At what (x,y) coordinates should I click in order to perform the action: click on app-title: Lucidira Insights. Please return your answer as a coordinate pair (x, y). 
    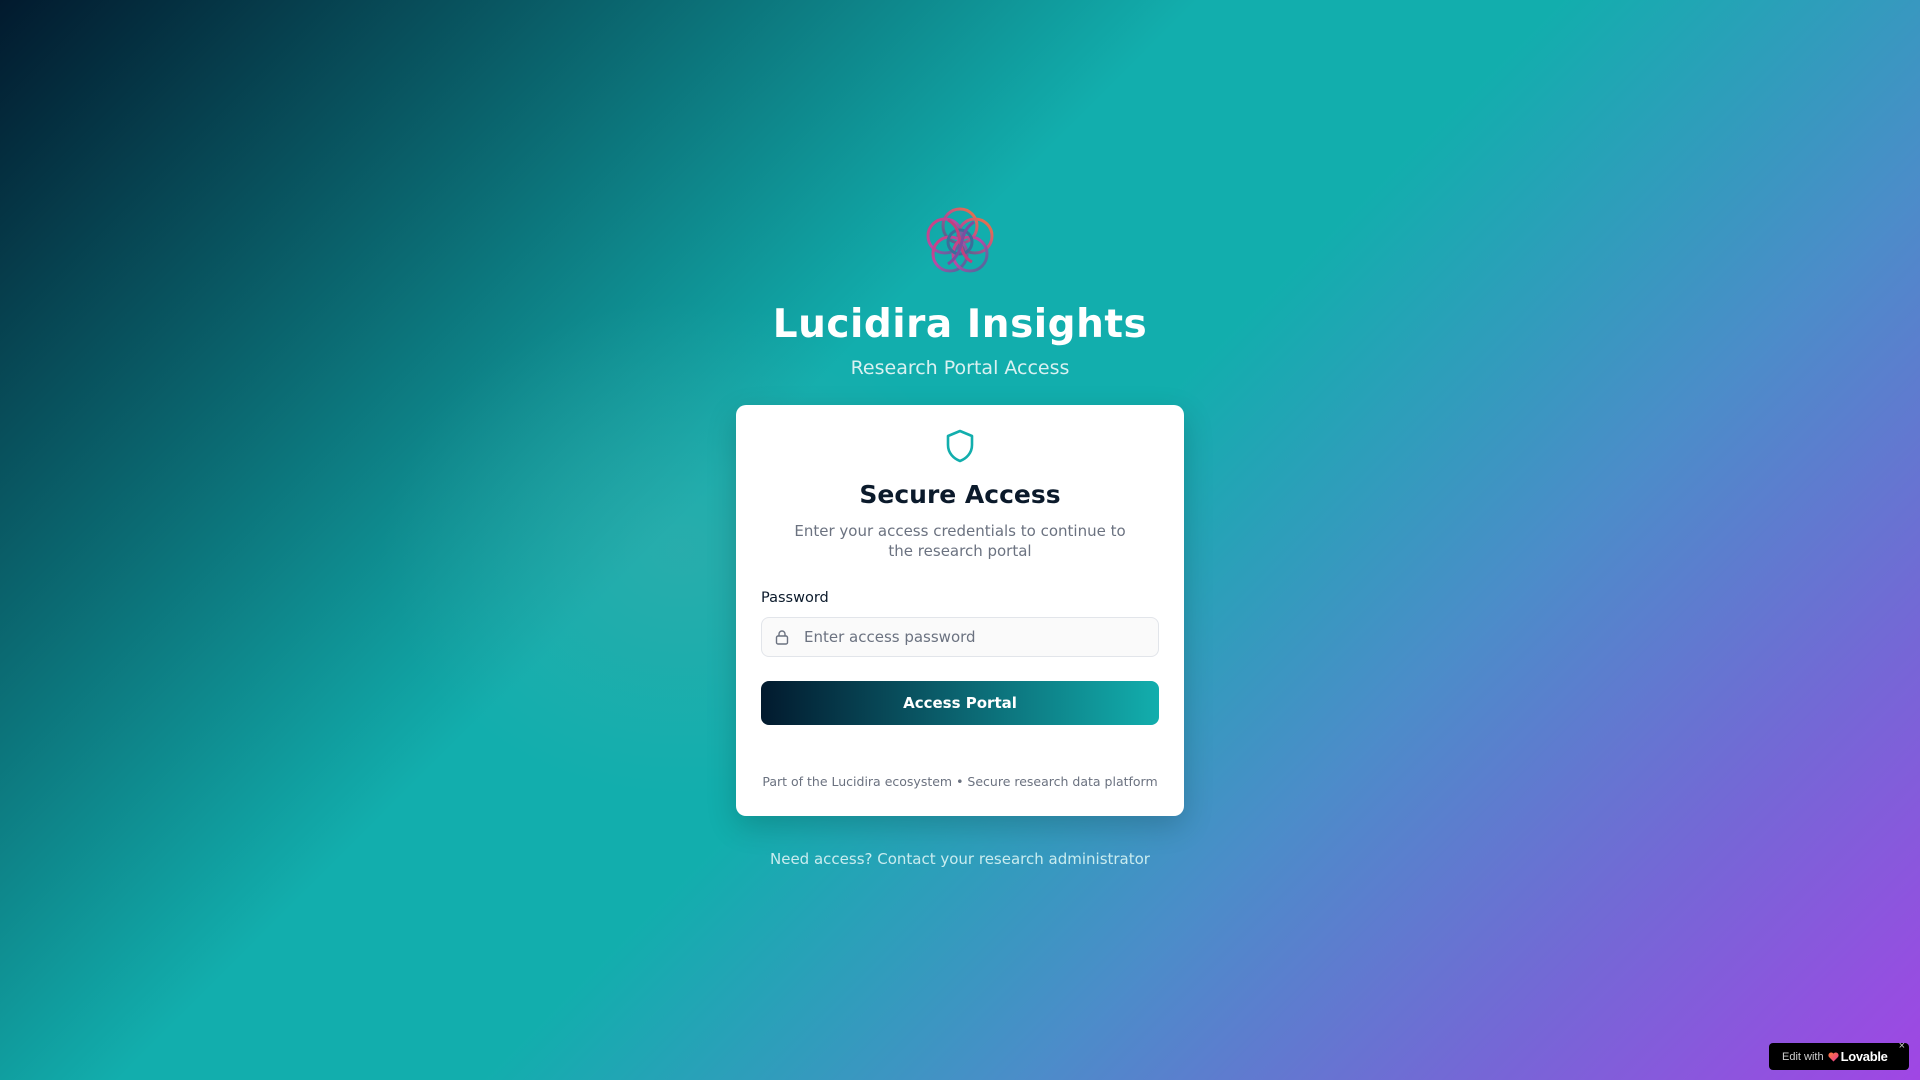
    Looking at the image, I should click on (960, 324).